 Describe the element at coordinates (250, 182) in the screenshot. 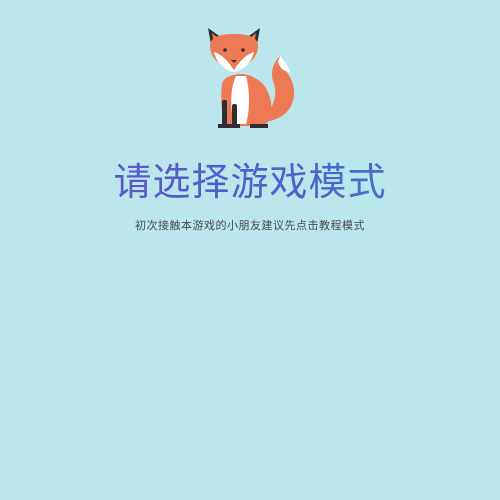

I see `page-title: 请选择游戏模式` at that location.